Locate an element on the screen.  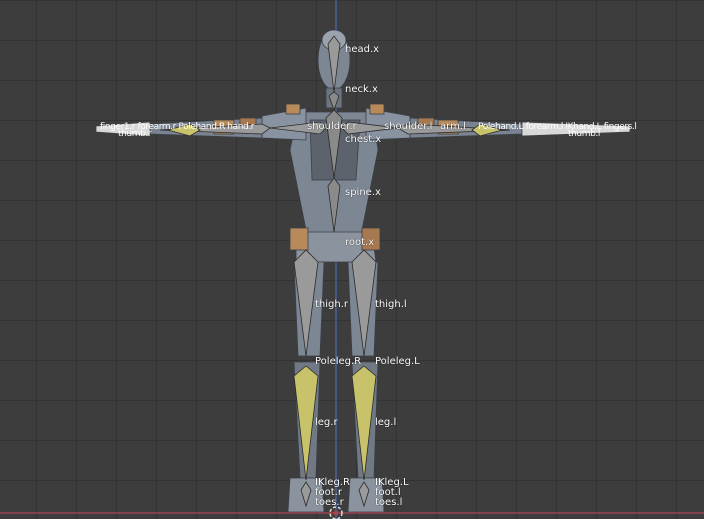
bone-label-spine: spine.x is located at coordinates (363, 192).